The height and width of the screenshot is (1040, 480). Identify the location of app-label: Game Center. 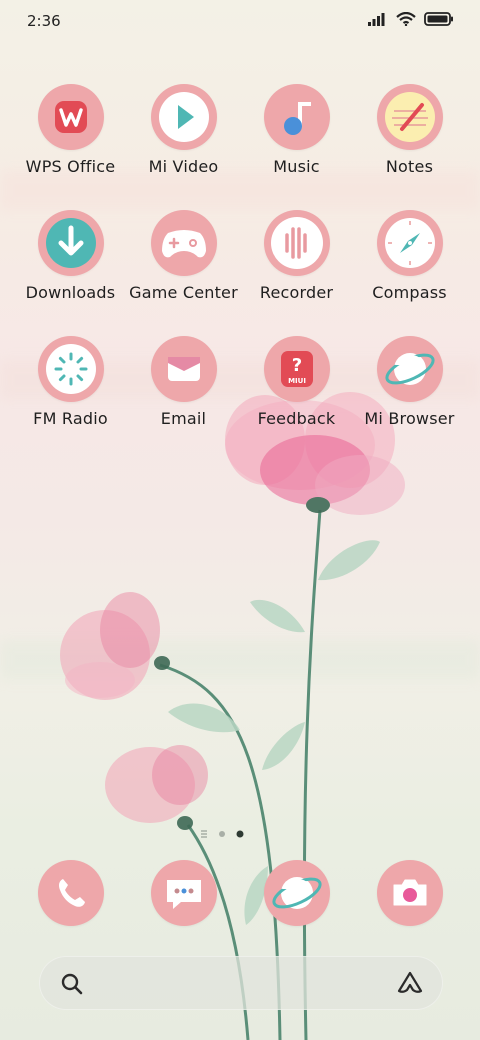
(183, 292).